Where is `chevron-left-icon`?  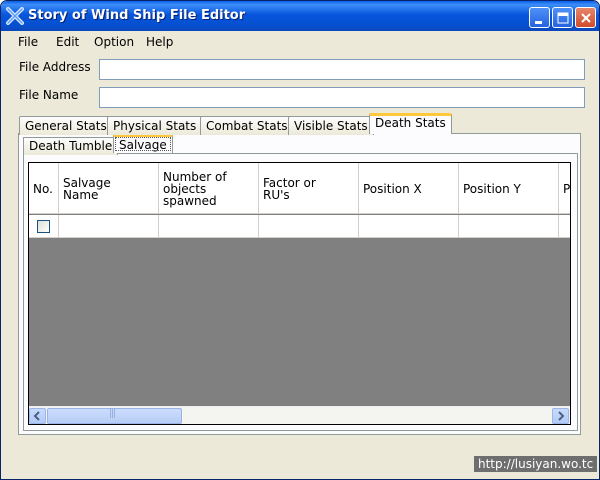 chevron-left-icon is located at coordinates (36, 416).